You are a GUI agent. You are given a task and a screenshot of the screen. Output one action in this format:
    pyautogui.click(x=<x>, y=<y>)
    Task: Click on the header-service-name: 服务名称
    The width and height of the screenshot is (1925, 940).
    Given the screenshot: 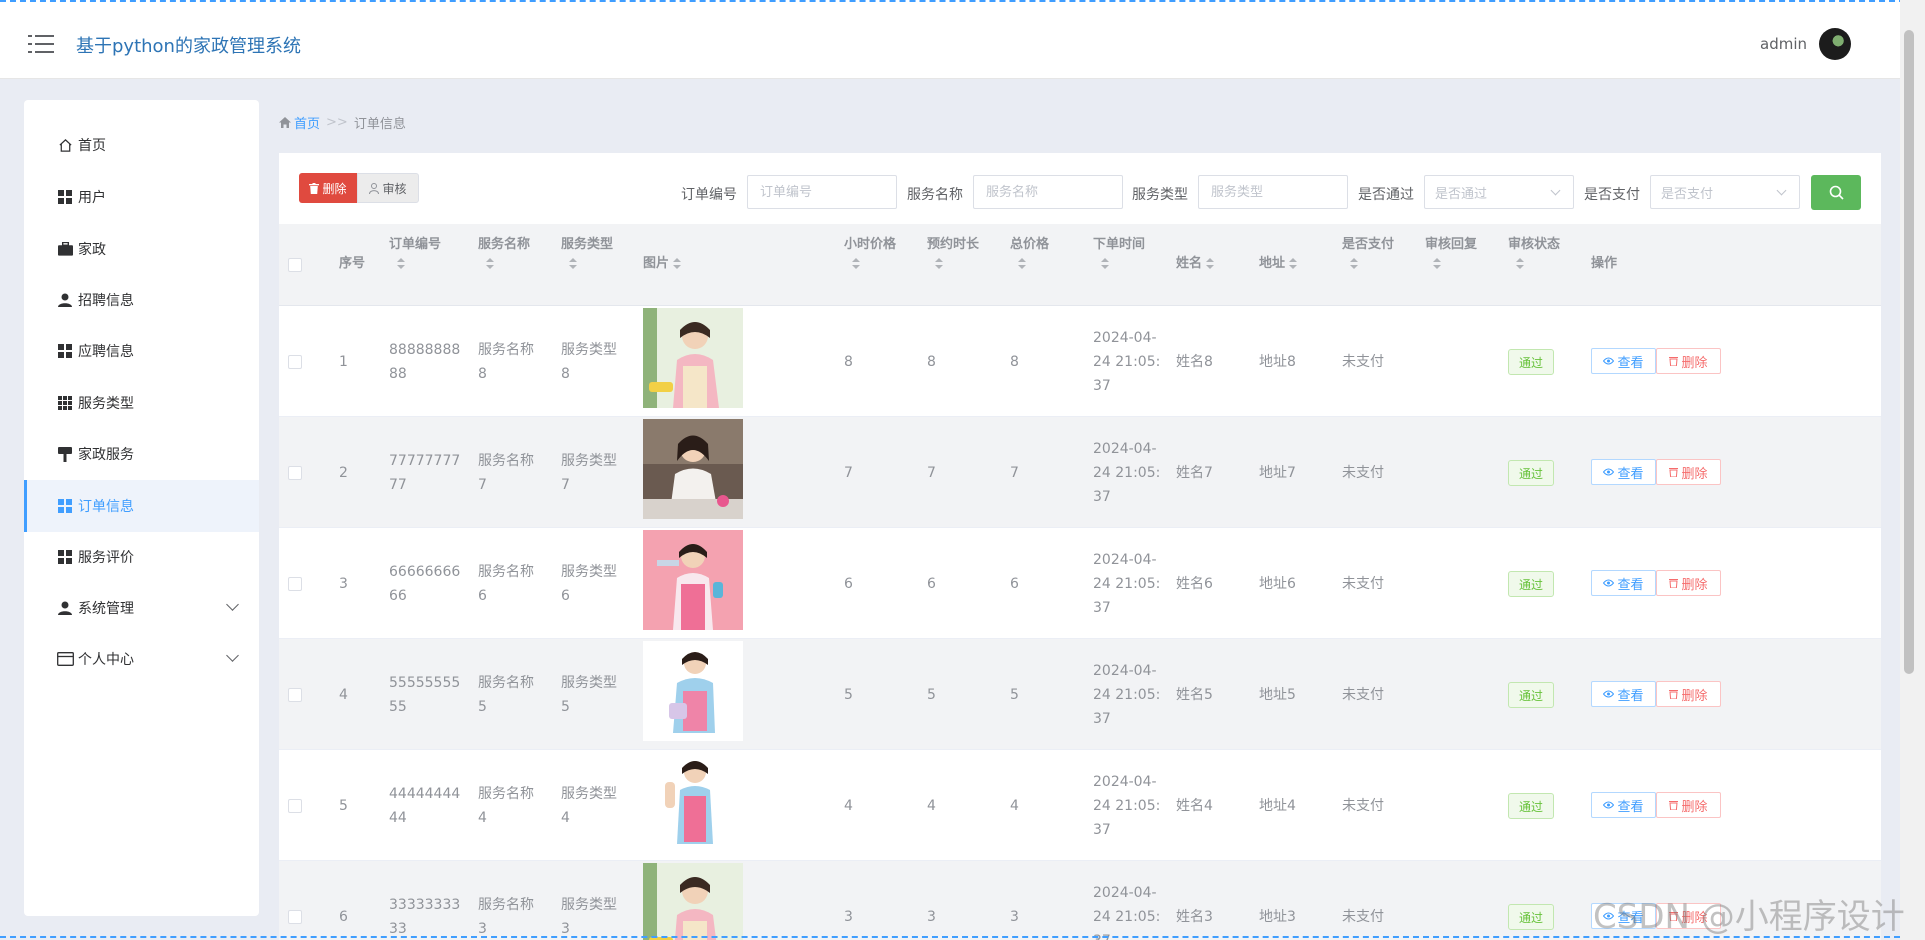 What is the action you would take?
    pyautogui.click(x=504, y=253)
    